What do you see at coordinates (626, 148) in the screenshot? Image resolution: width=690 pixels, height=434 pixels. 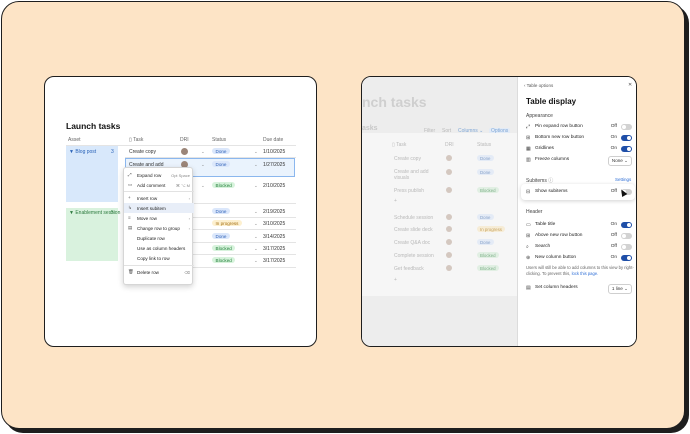 I see `toggle-gridlines` at bounding box center [626, 148].